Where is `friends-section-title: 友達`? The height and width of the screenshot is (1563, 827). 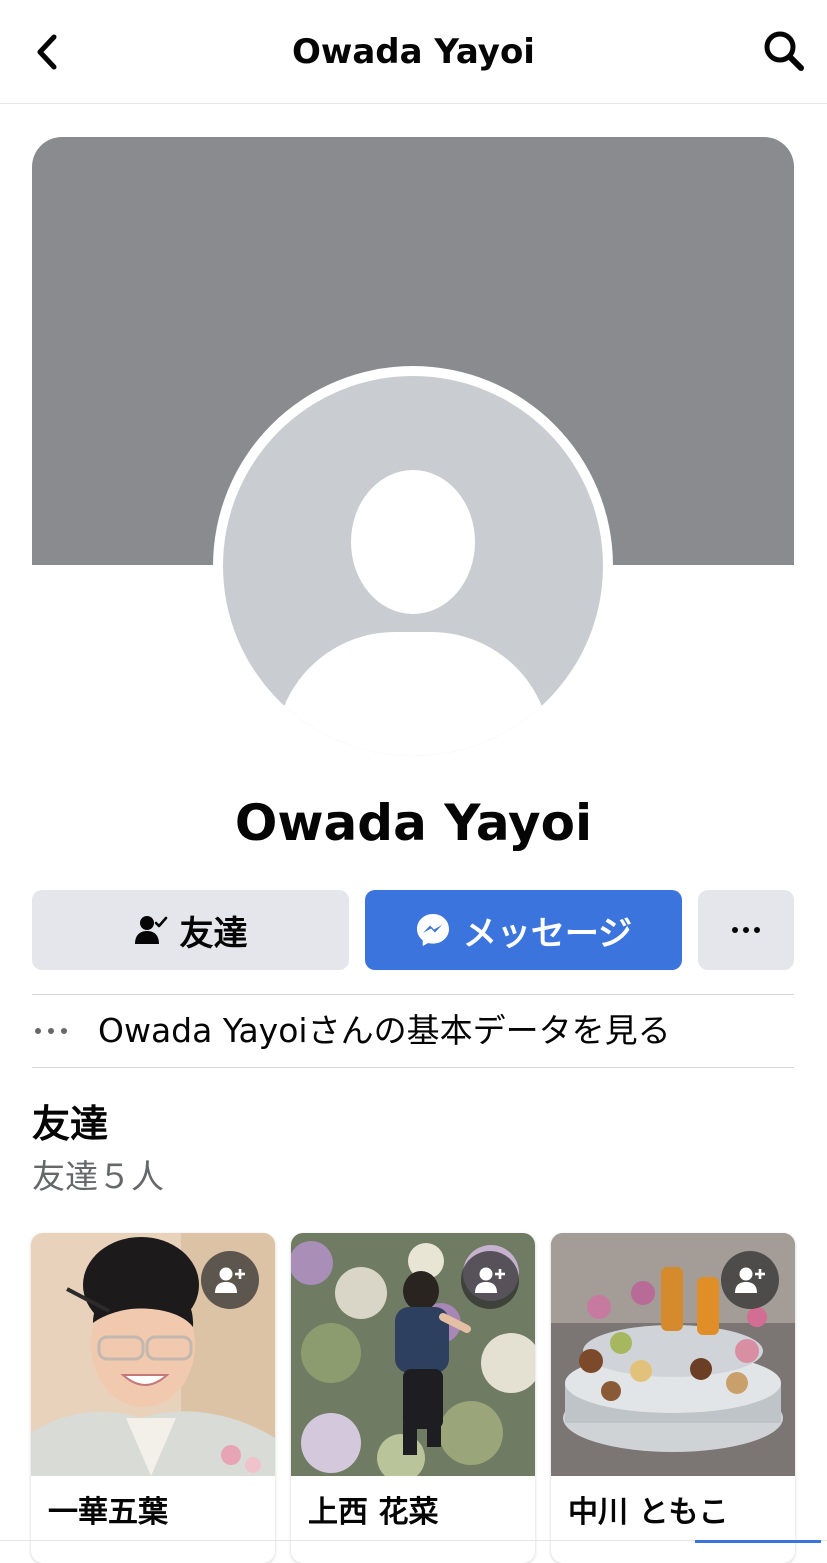
friends-section-title: 友達 is located at coordinates (70, 1124).